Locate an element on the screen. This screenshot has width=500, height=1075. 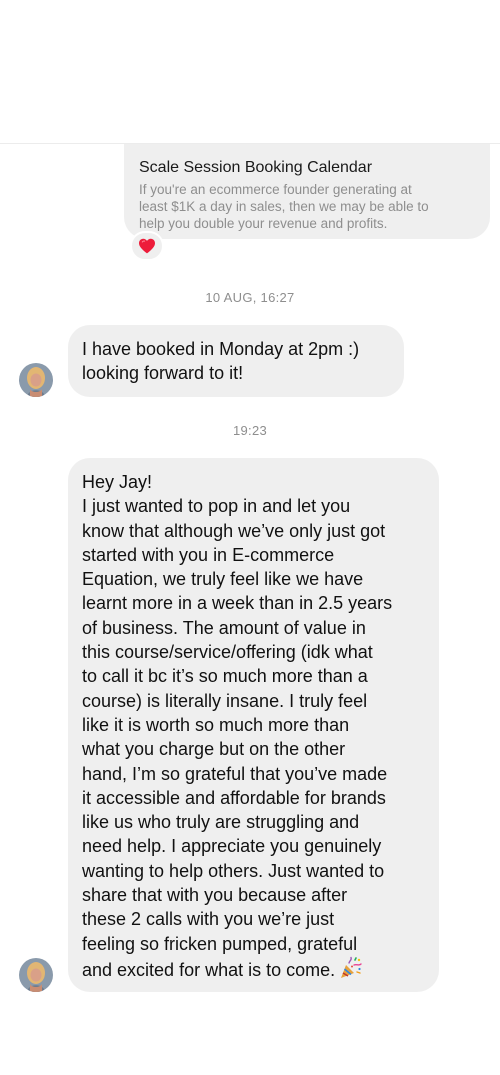
message-text-line: learnt more in a week than in 2.5 years is located at coordinates (237, 603).